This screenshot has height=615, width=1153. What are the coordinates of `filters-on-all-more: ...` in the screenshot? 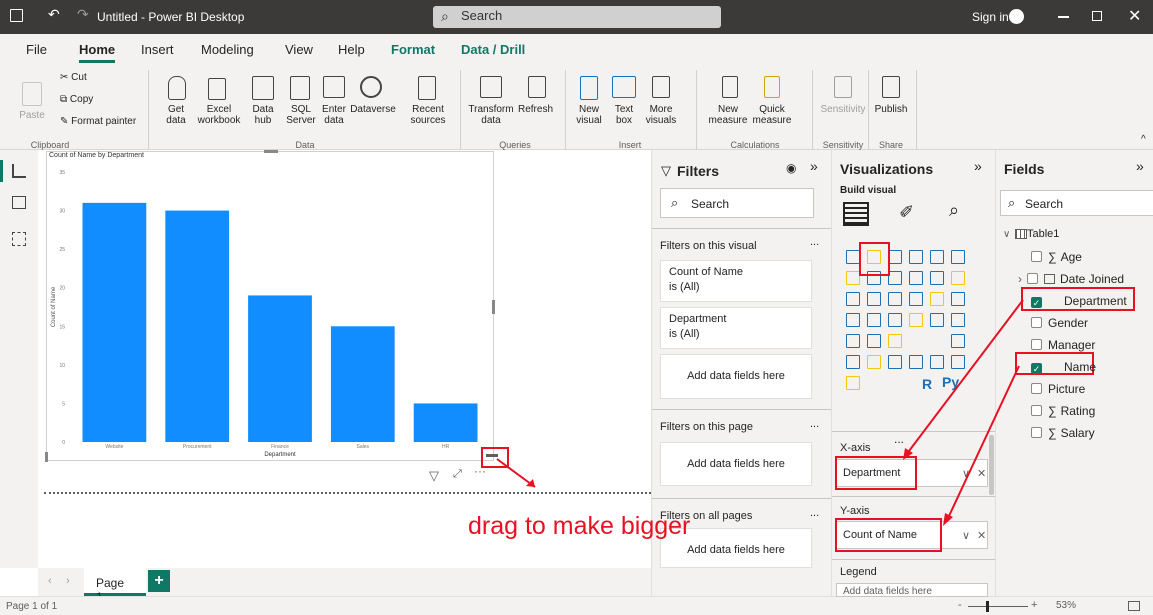 It's located at (814, 513).